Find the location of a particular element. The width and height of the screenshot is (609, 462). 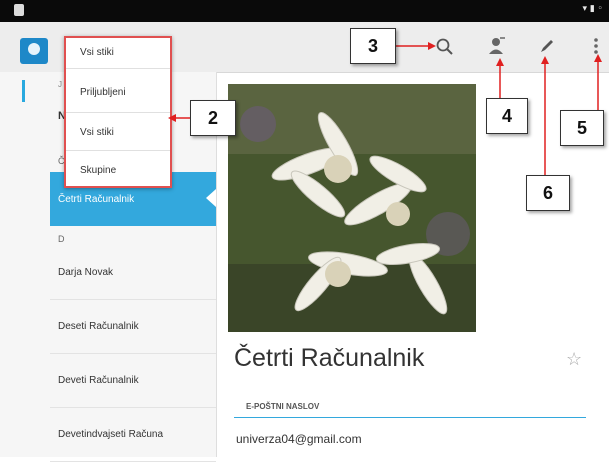

status-icons: ▾ ▮ ◦ is located at coordinates (592, 9).